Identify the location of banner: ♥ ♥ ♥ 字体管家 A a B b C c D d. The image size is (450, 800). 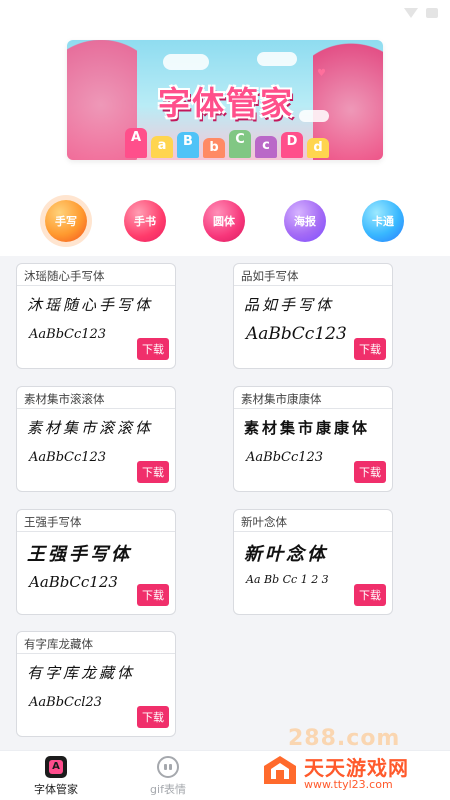
(225, 100).